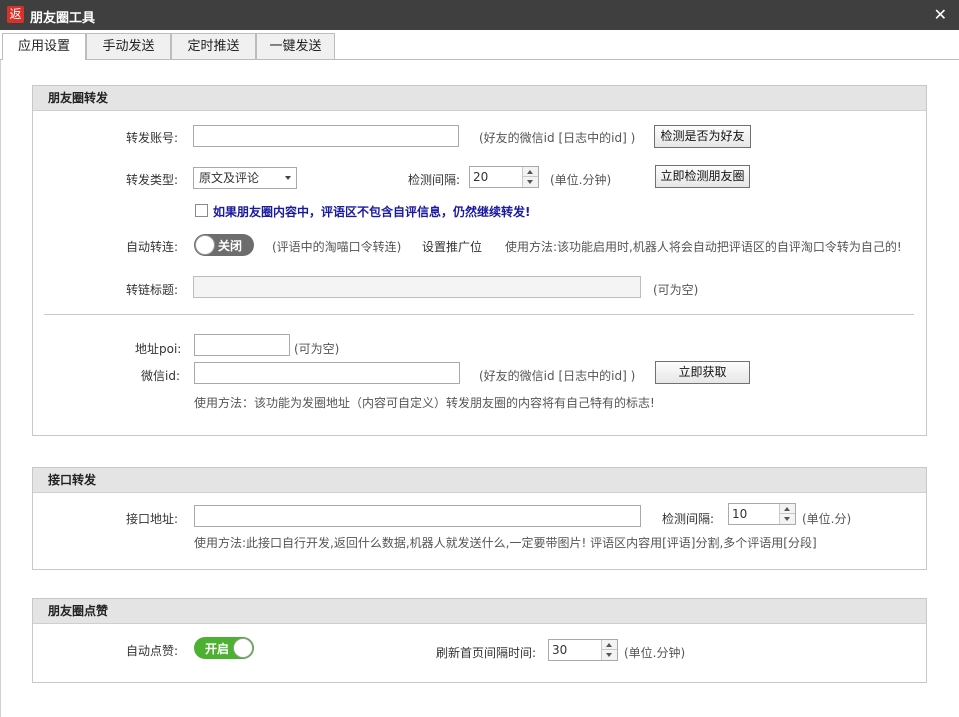 The width and height of the screenshot is (959, 717). Describe the element at coordinates (152, 651) in the screenshot. I see `auto-like-label: 自动点赞:` at that location.